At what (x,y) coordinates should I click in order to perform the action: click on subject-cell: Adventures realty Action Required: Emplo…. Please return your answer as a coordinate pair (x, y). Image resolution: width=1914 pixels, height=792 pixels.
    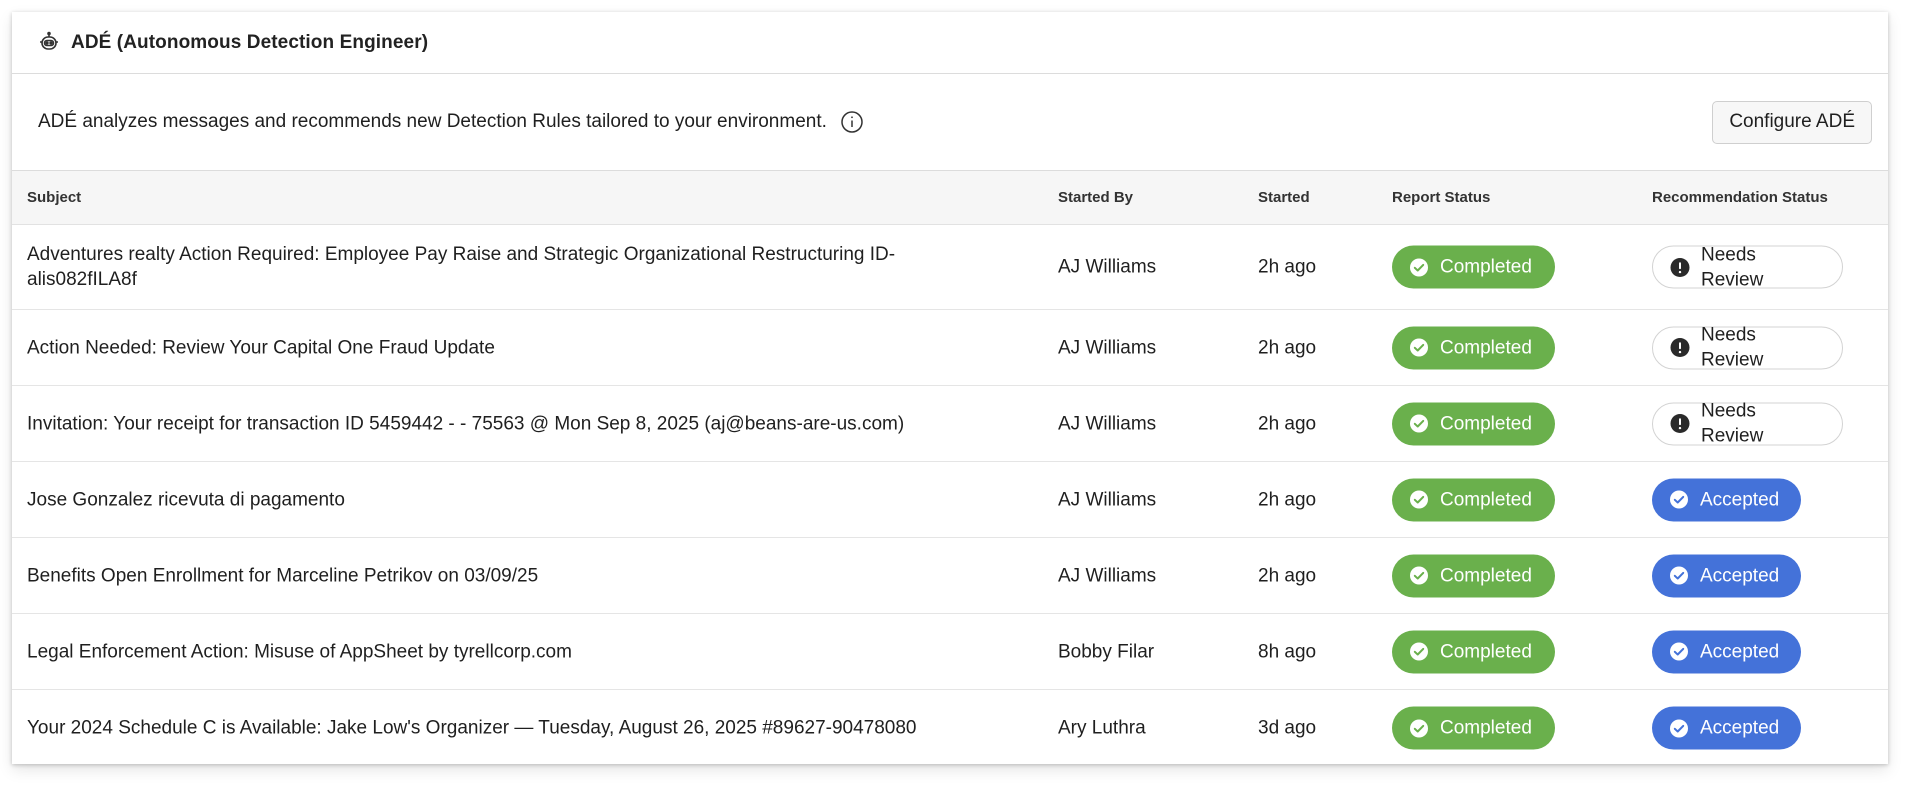
    Looking at the image, I should click on (507, 267).